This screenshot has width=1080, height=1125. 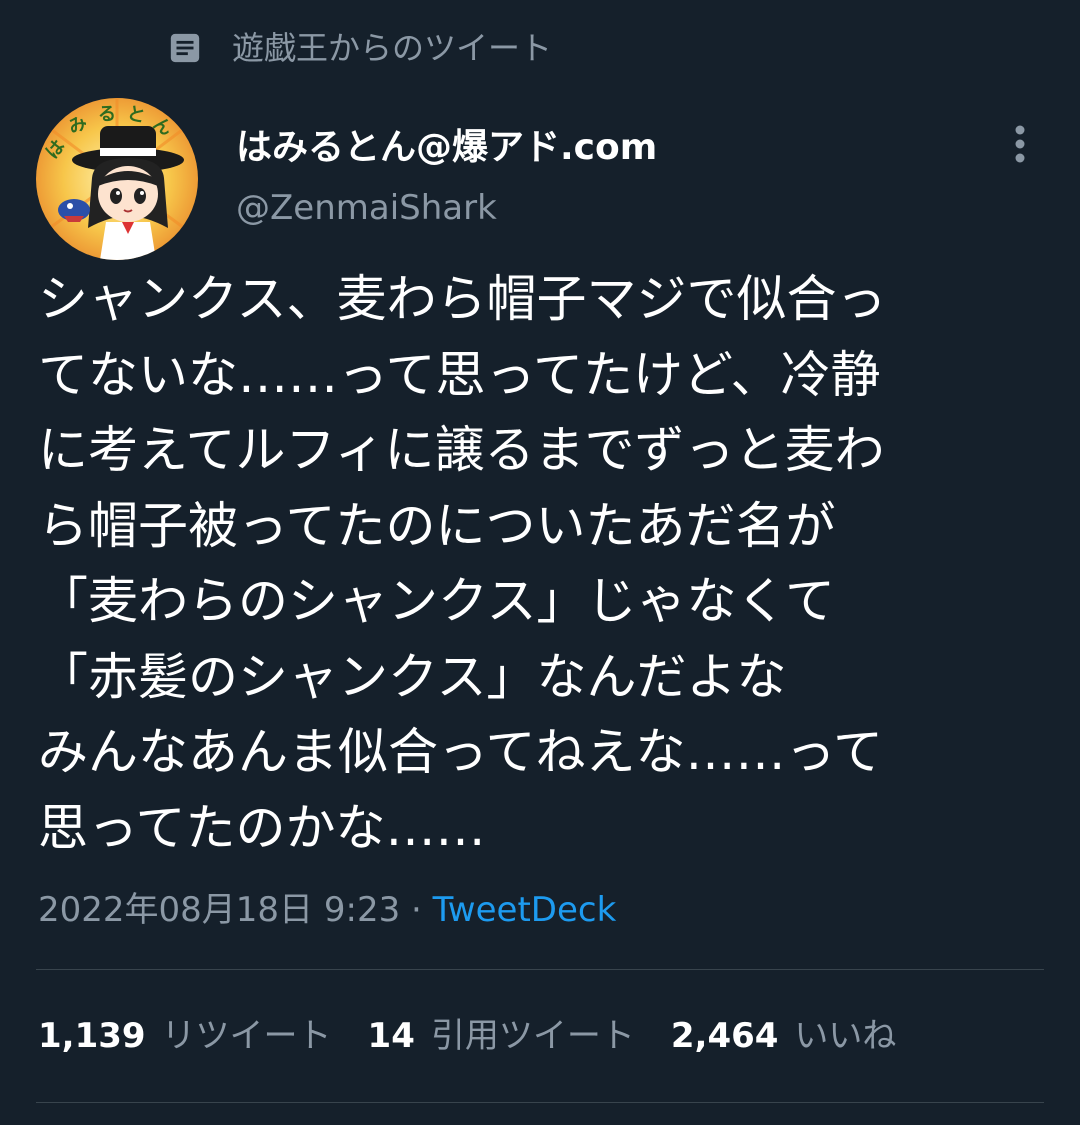 I want to click on author-name: はみるとん@爆アド.com, so click(x=446, y=148).